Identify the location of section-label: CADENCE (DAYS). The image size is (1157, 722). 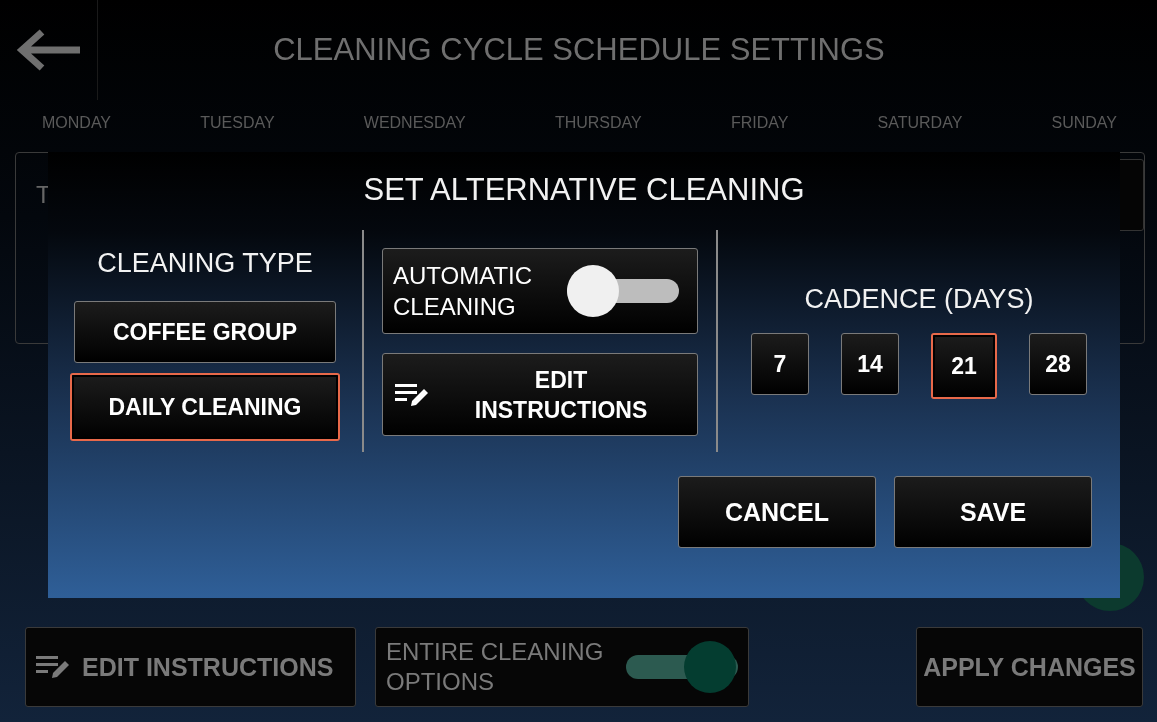
(919, 299).